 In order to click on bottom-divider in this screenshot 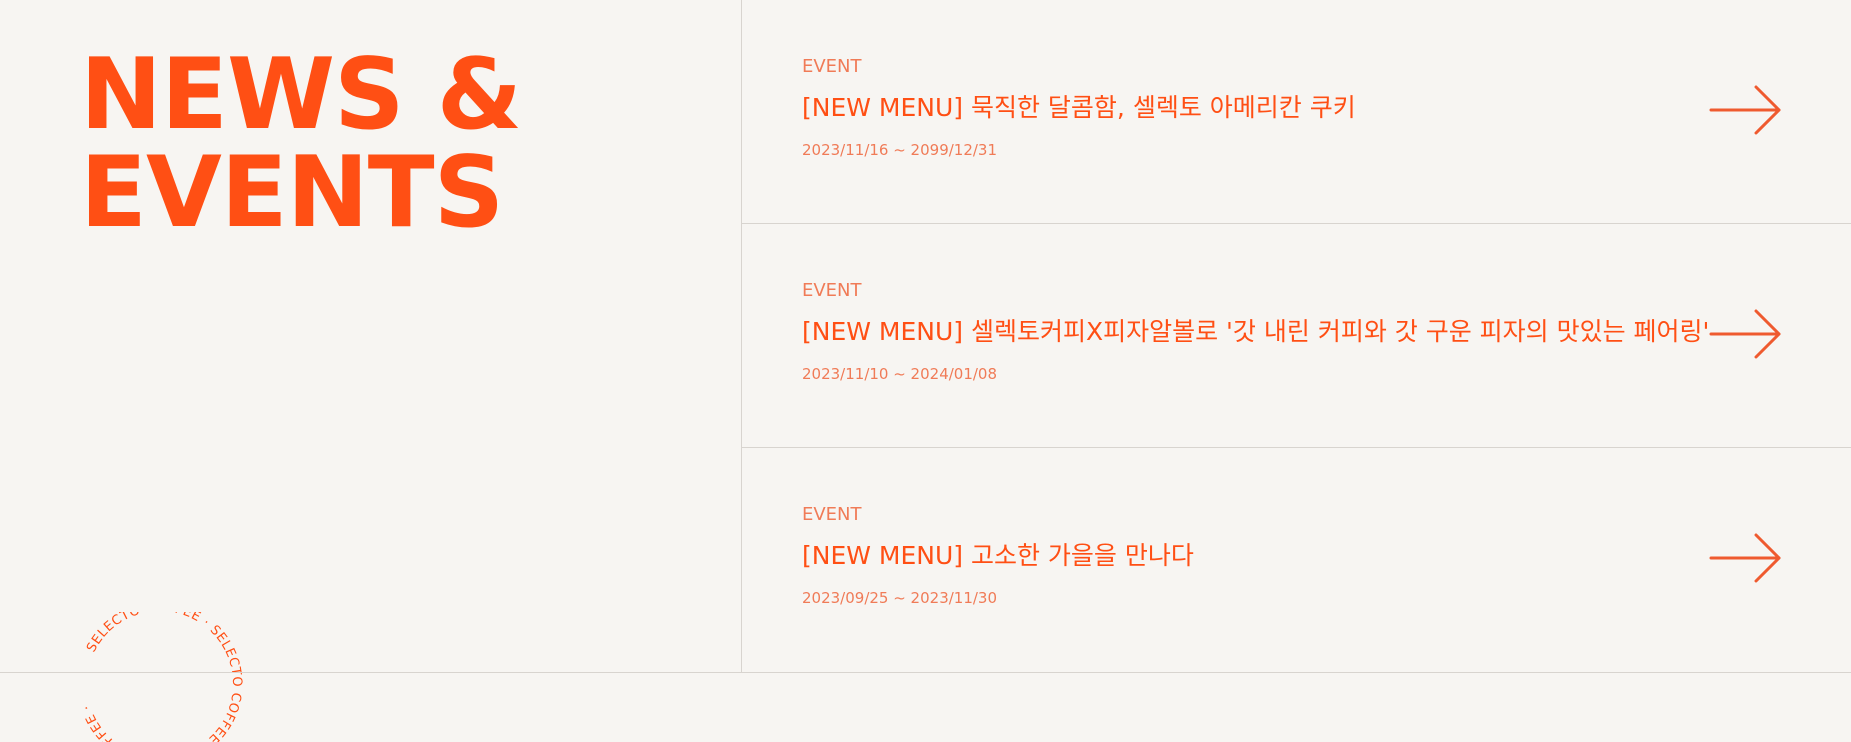, I will do `click(925, 672)`.